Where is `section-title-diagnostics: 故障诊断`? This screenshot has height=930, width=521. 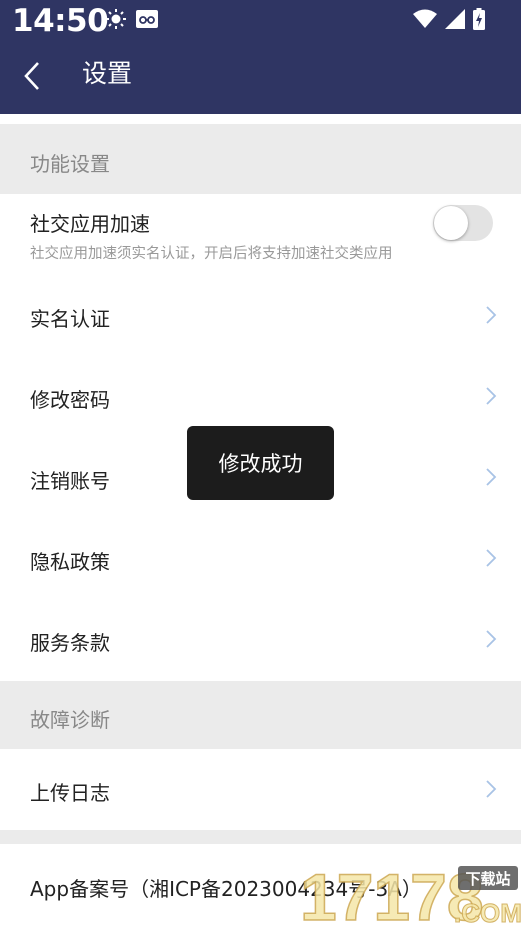 section-title-diagnostics: 故障诊断 is located at coordinates (70, 720).